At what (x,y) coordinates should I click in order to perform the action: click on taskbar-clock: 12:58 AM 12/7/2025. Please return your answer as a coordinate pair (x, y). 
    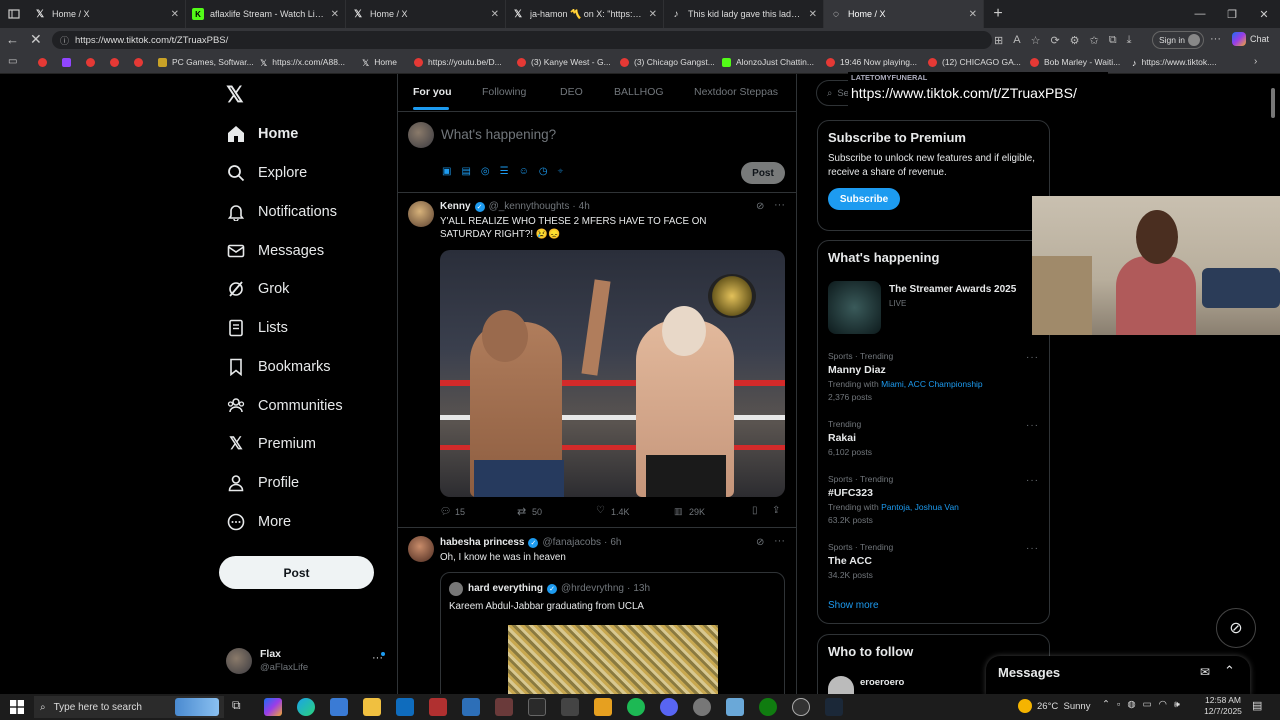
    Looking at the image, I should click on (1223, 706).